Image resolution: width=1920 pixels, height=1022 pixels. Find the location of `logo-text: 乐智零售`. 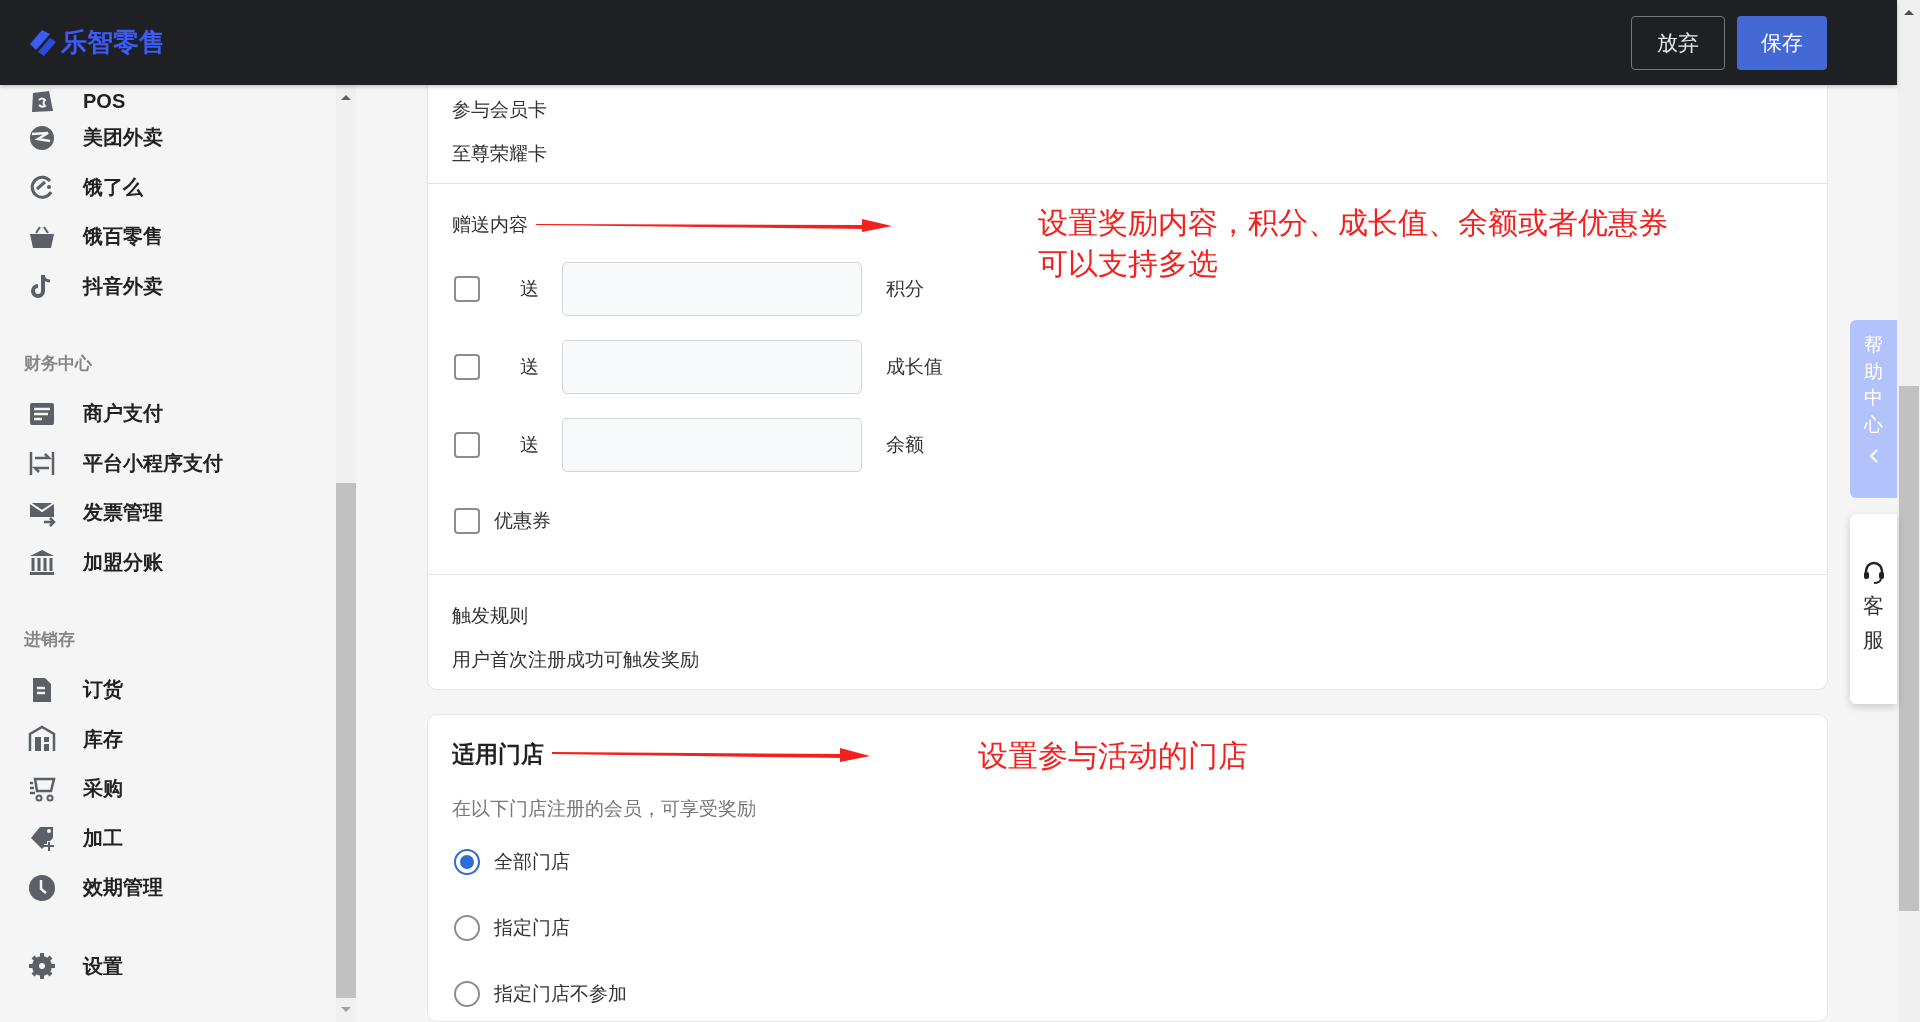

logo-text: 乐智零售 is located at coordinates (113, 42).